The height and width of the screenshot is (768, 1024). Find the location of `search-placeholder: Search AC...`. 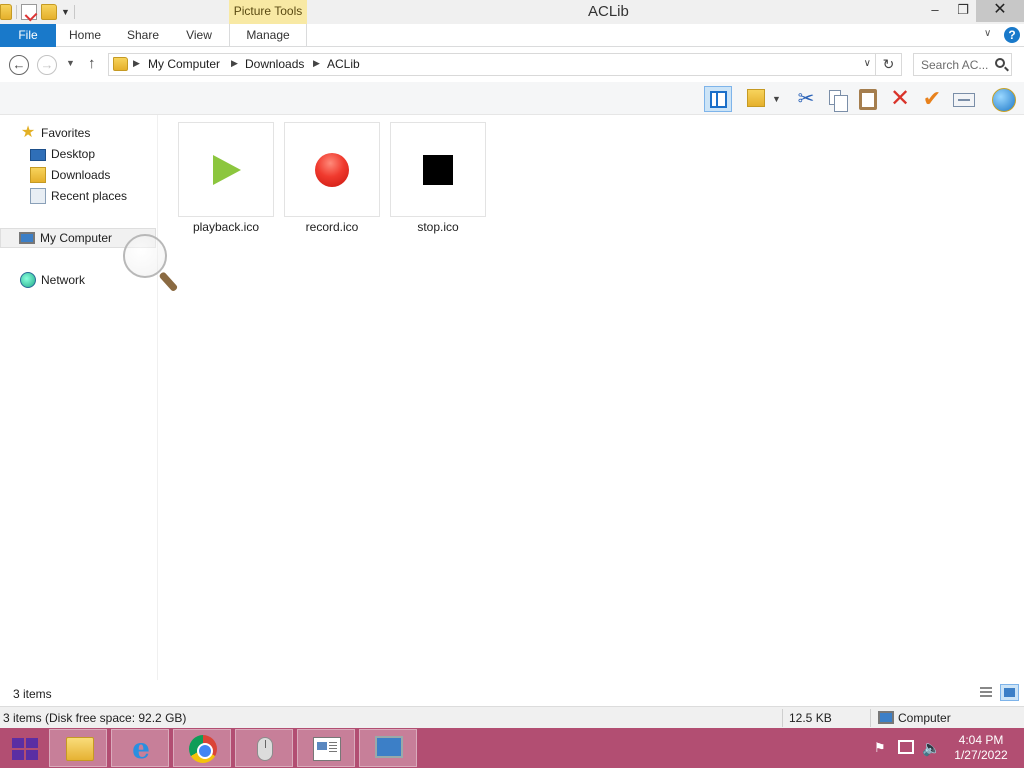

search-placeholder: Search AC... is located at coordinates (955, 65).